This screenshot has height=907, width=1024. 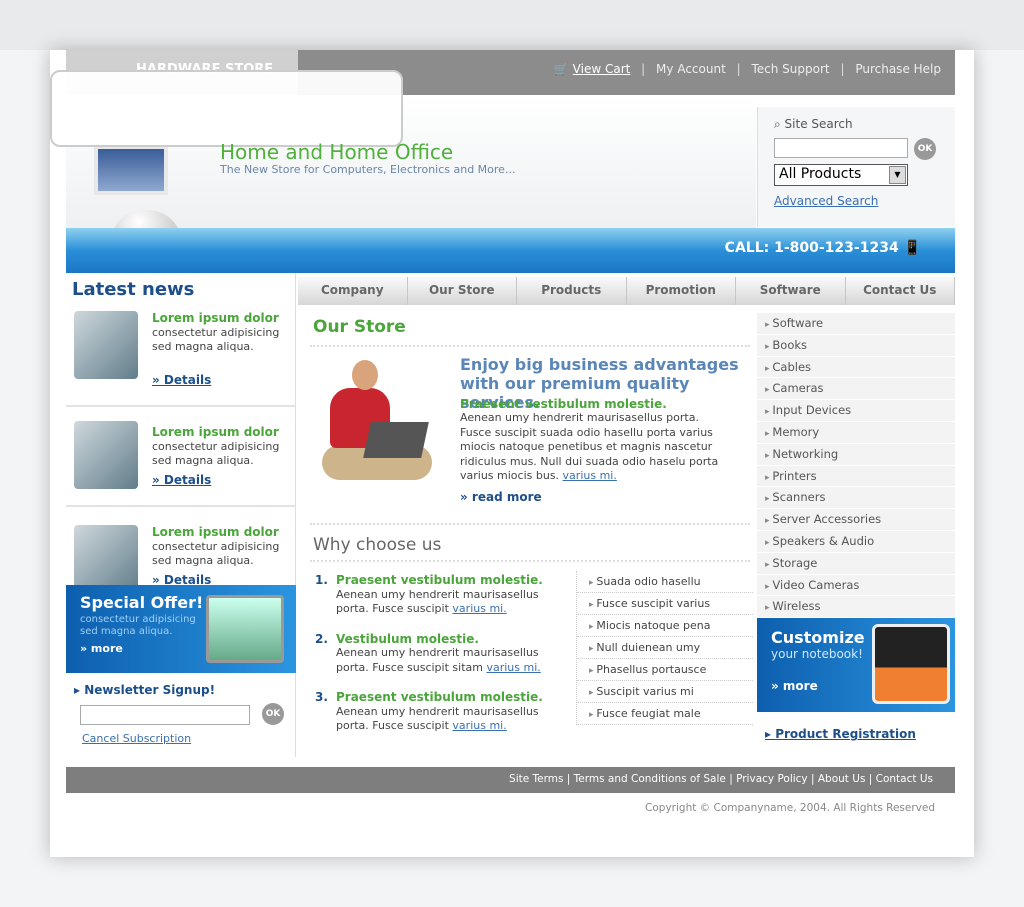 I want to click on category-storage: Storage, so click(x=856, y=563).